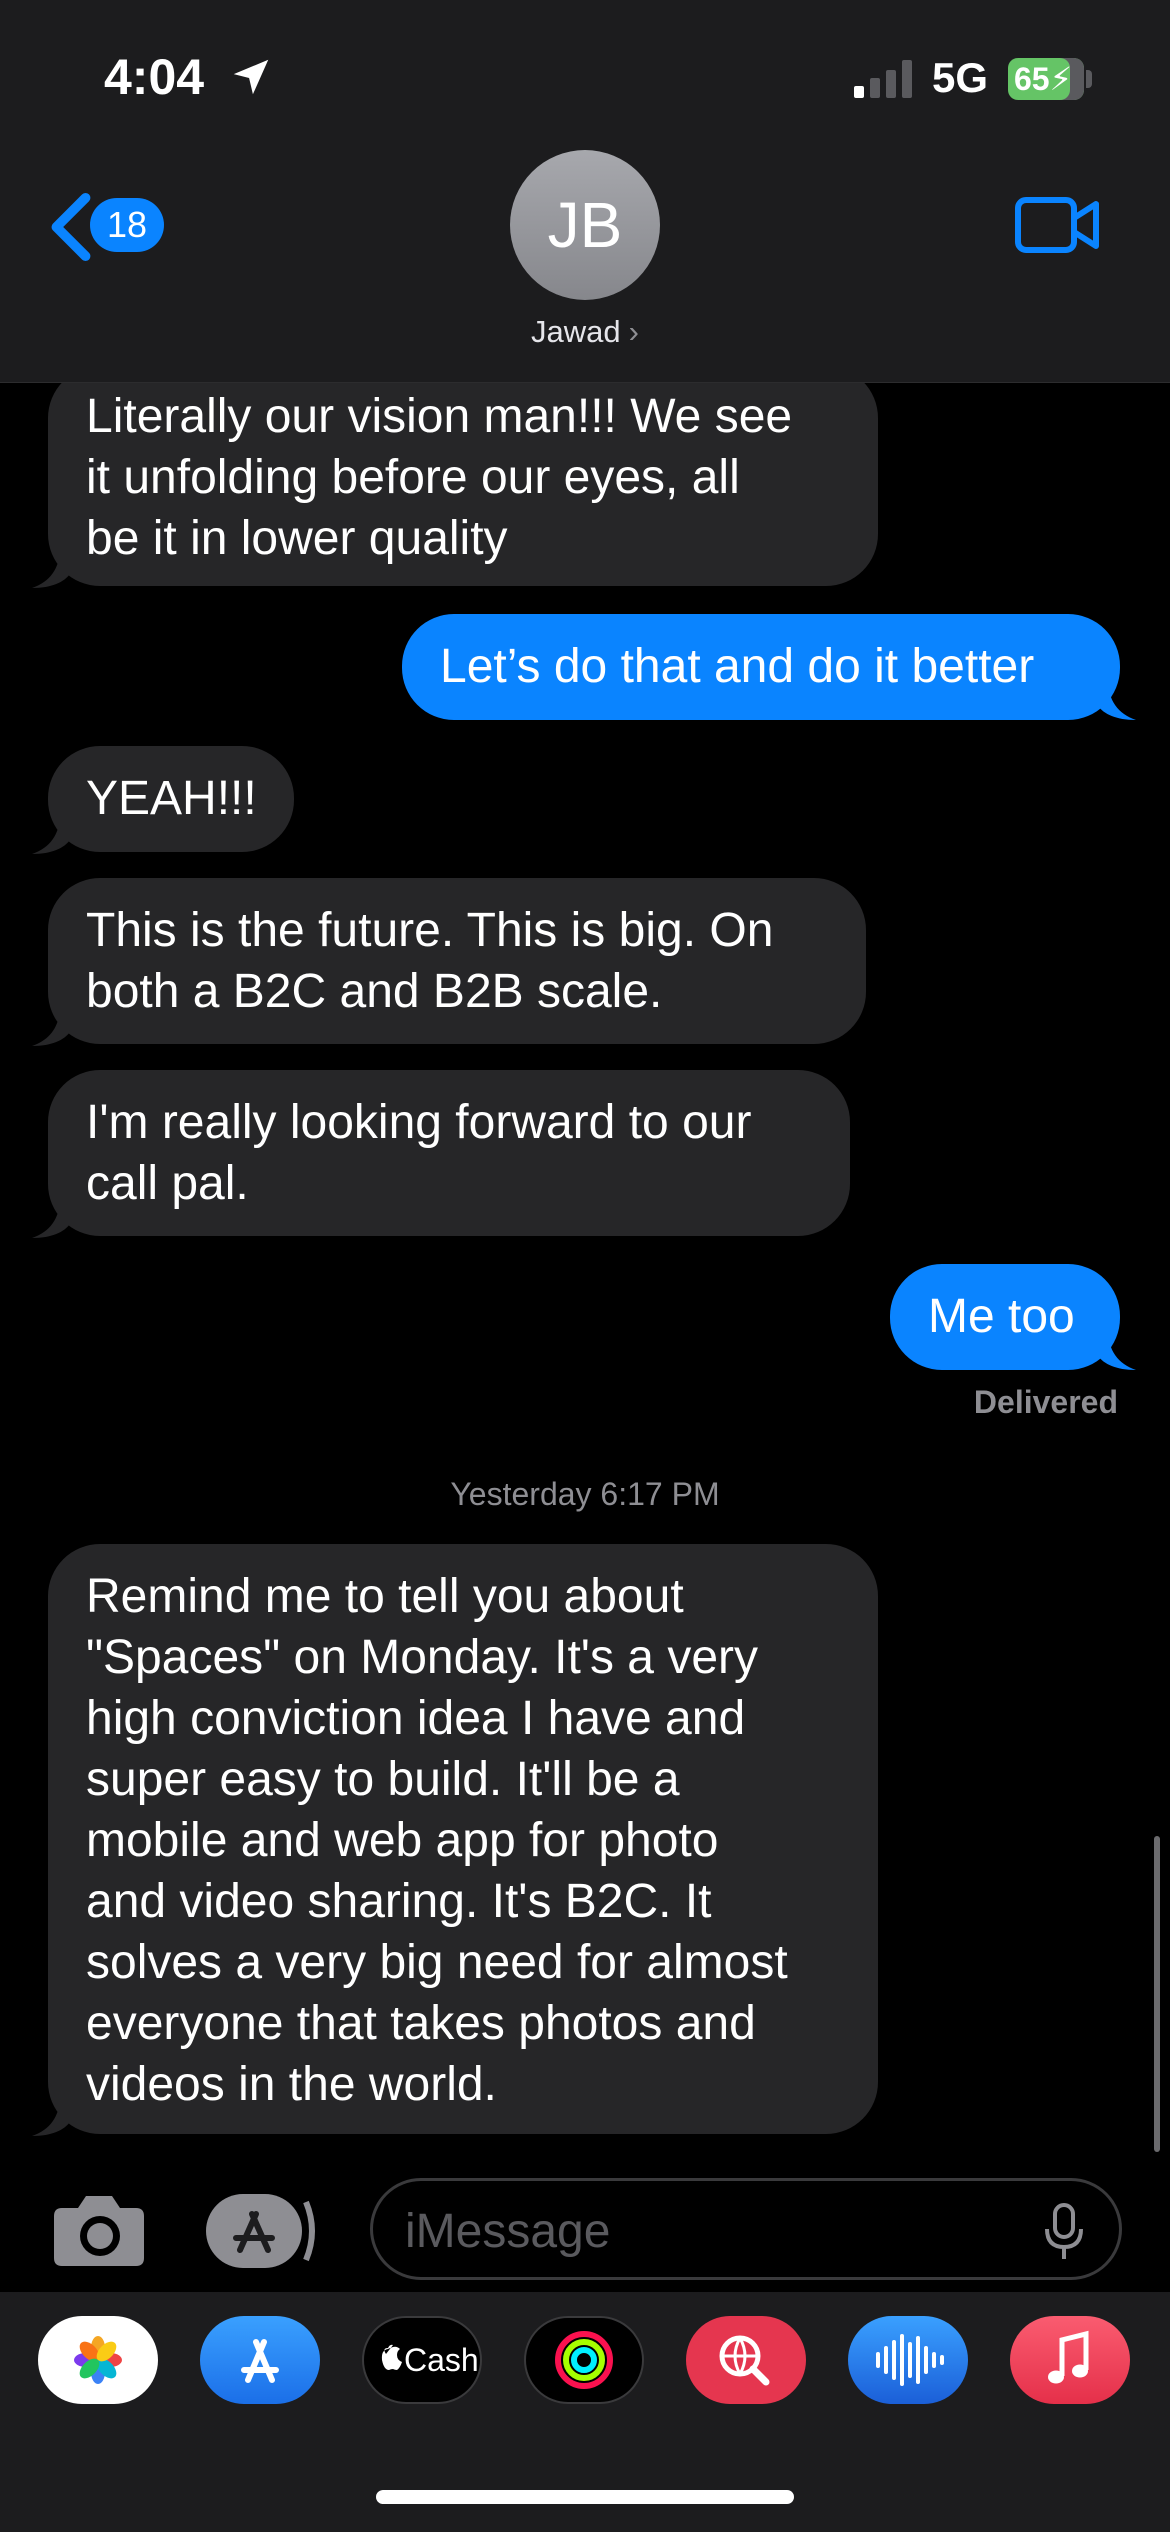 The image size is (1170, 2532). I want to click on avatar: JB, so click(585, 225).